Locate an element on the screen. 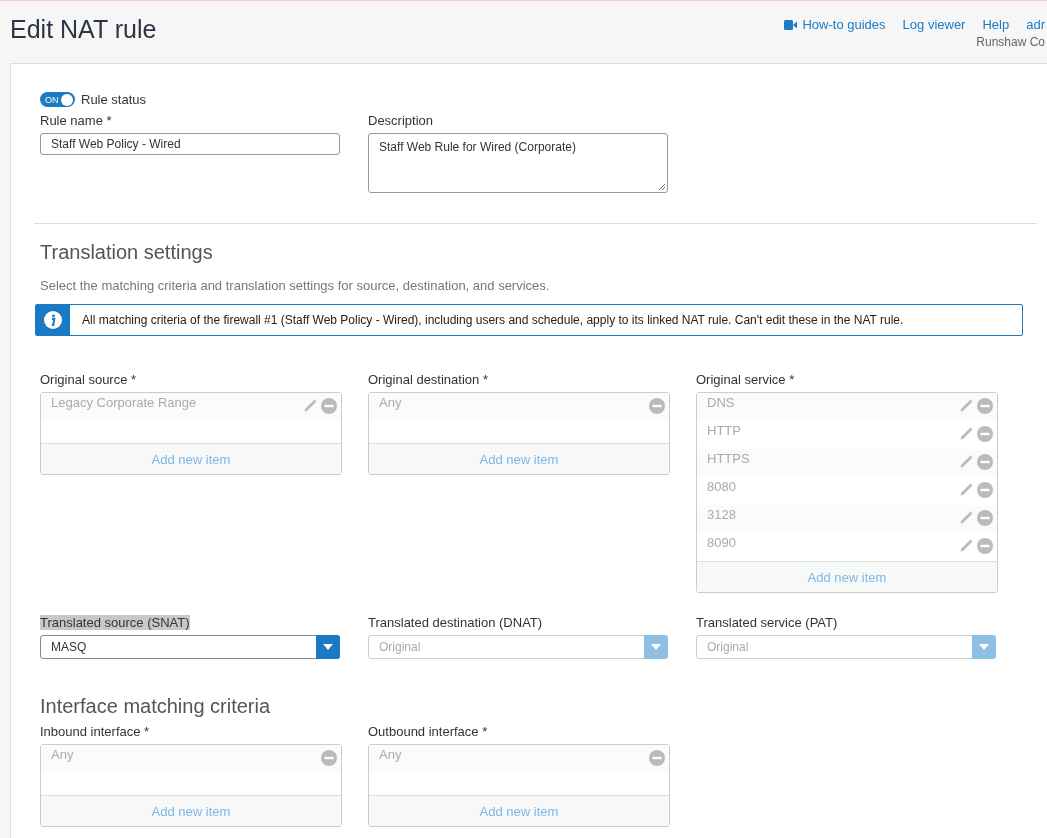 Image resolution: width=1047 pixels, height=838 pixels. list-item: 8080 is located at coordinates (721, 487).